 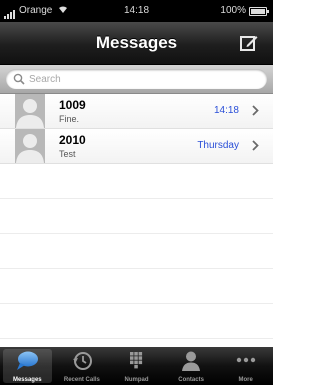 I want to click on message-time: Thursday, so click(x=218, y=145).